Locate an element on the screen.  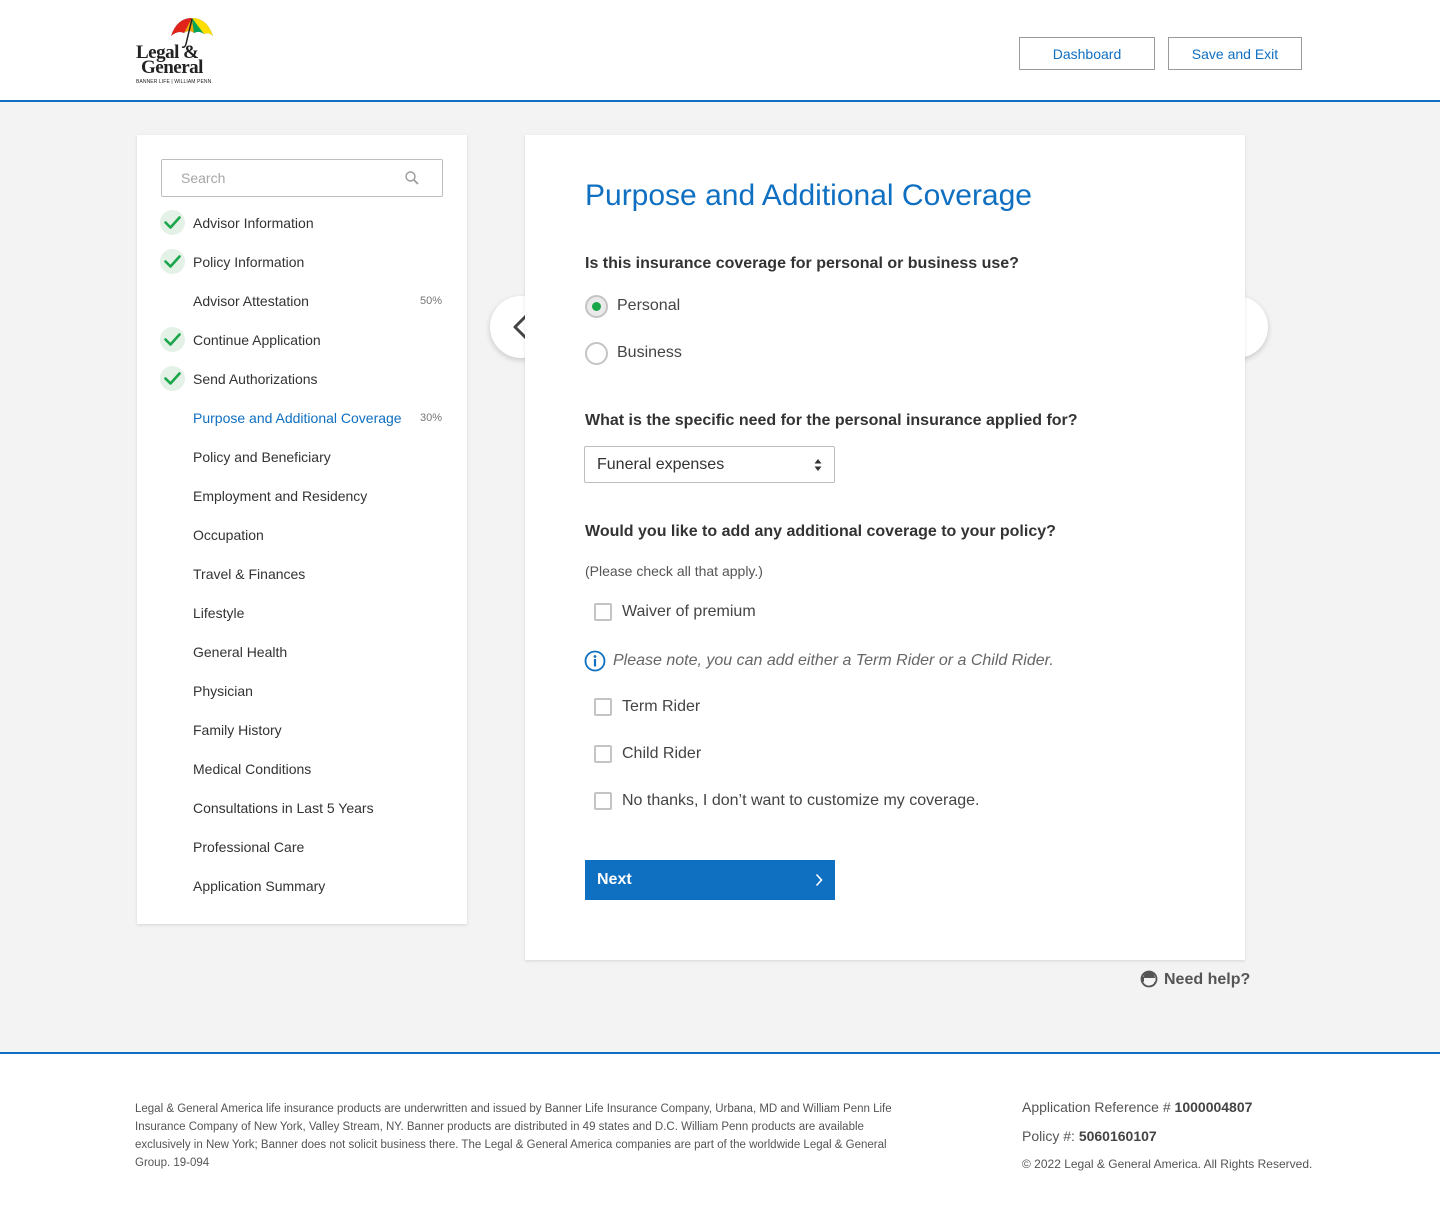
section-progress-percent: 30% is located at coordinates (430, 418).